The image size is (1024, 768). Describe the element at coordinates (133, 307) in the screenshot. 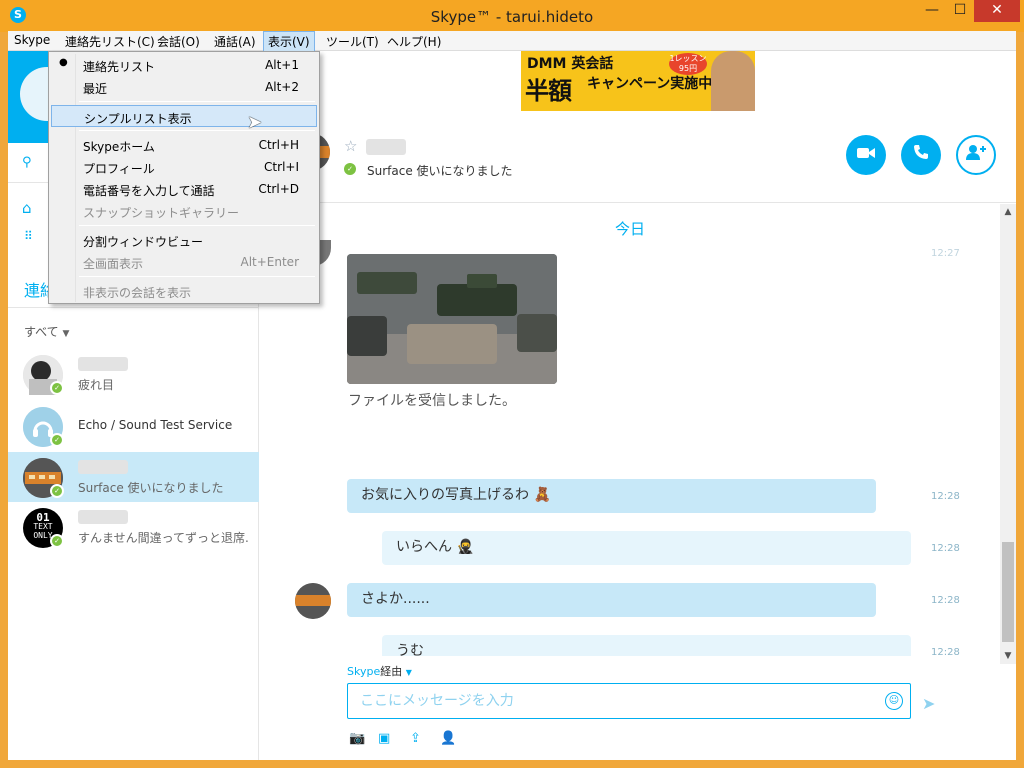

I see `divider` at that location.